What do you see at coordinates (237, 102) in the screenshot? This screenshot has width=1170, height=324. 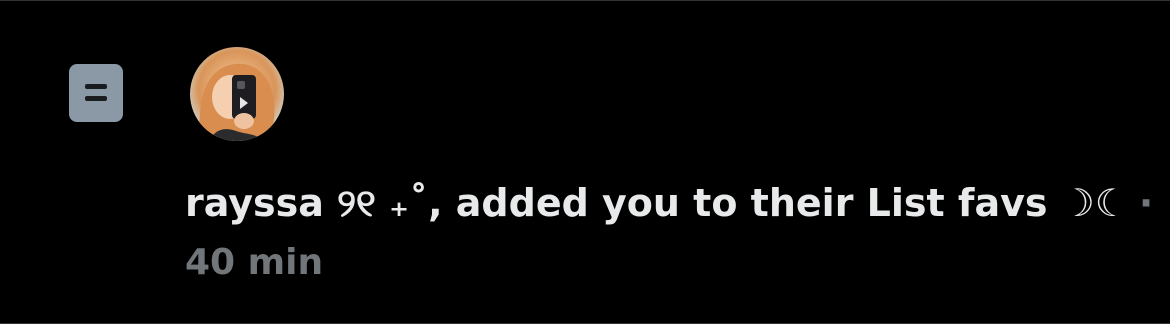 I see `avatar-image` at bounding box center [237, 102].